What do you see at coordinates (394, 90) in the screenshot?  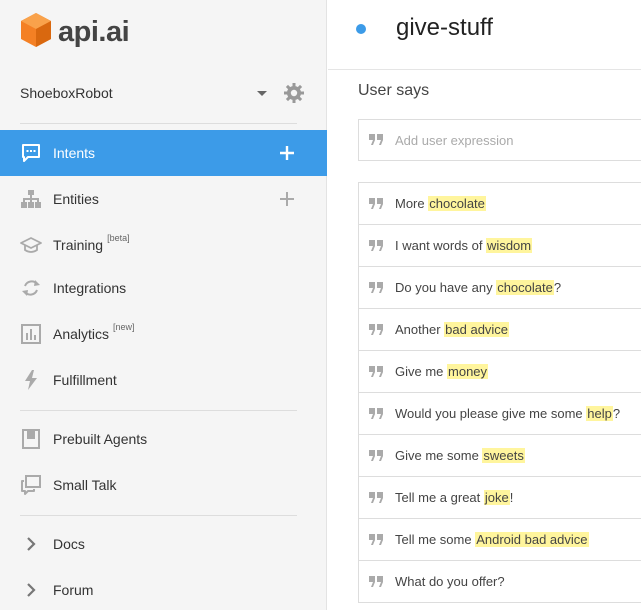 I see `user-says-heading: User says` at bounding box center [394, 90].